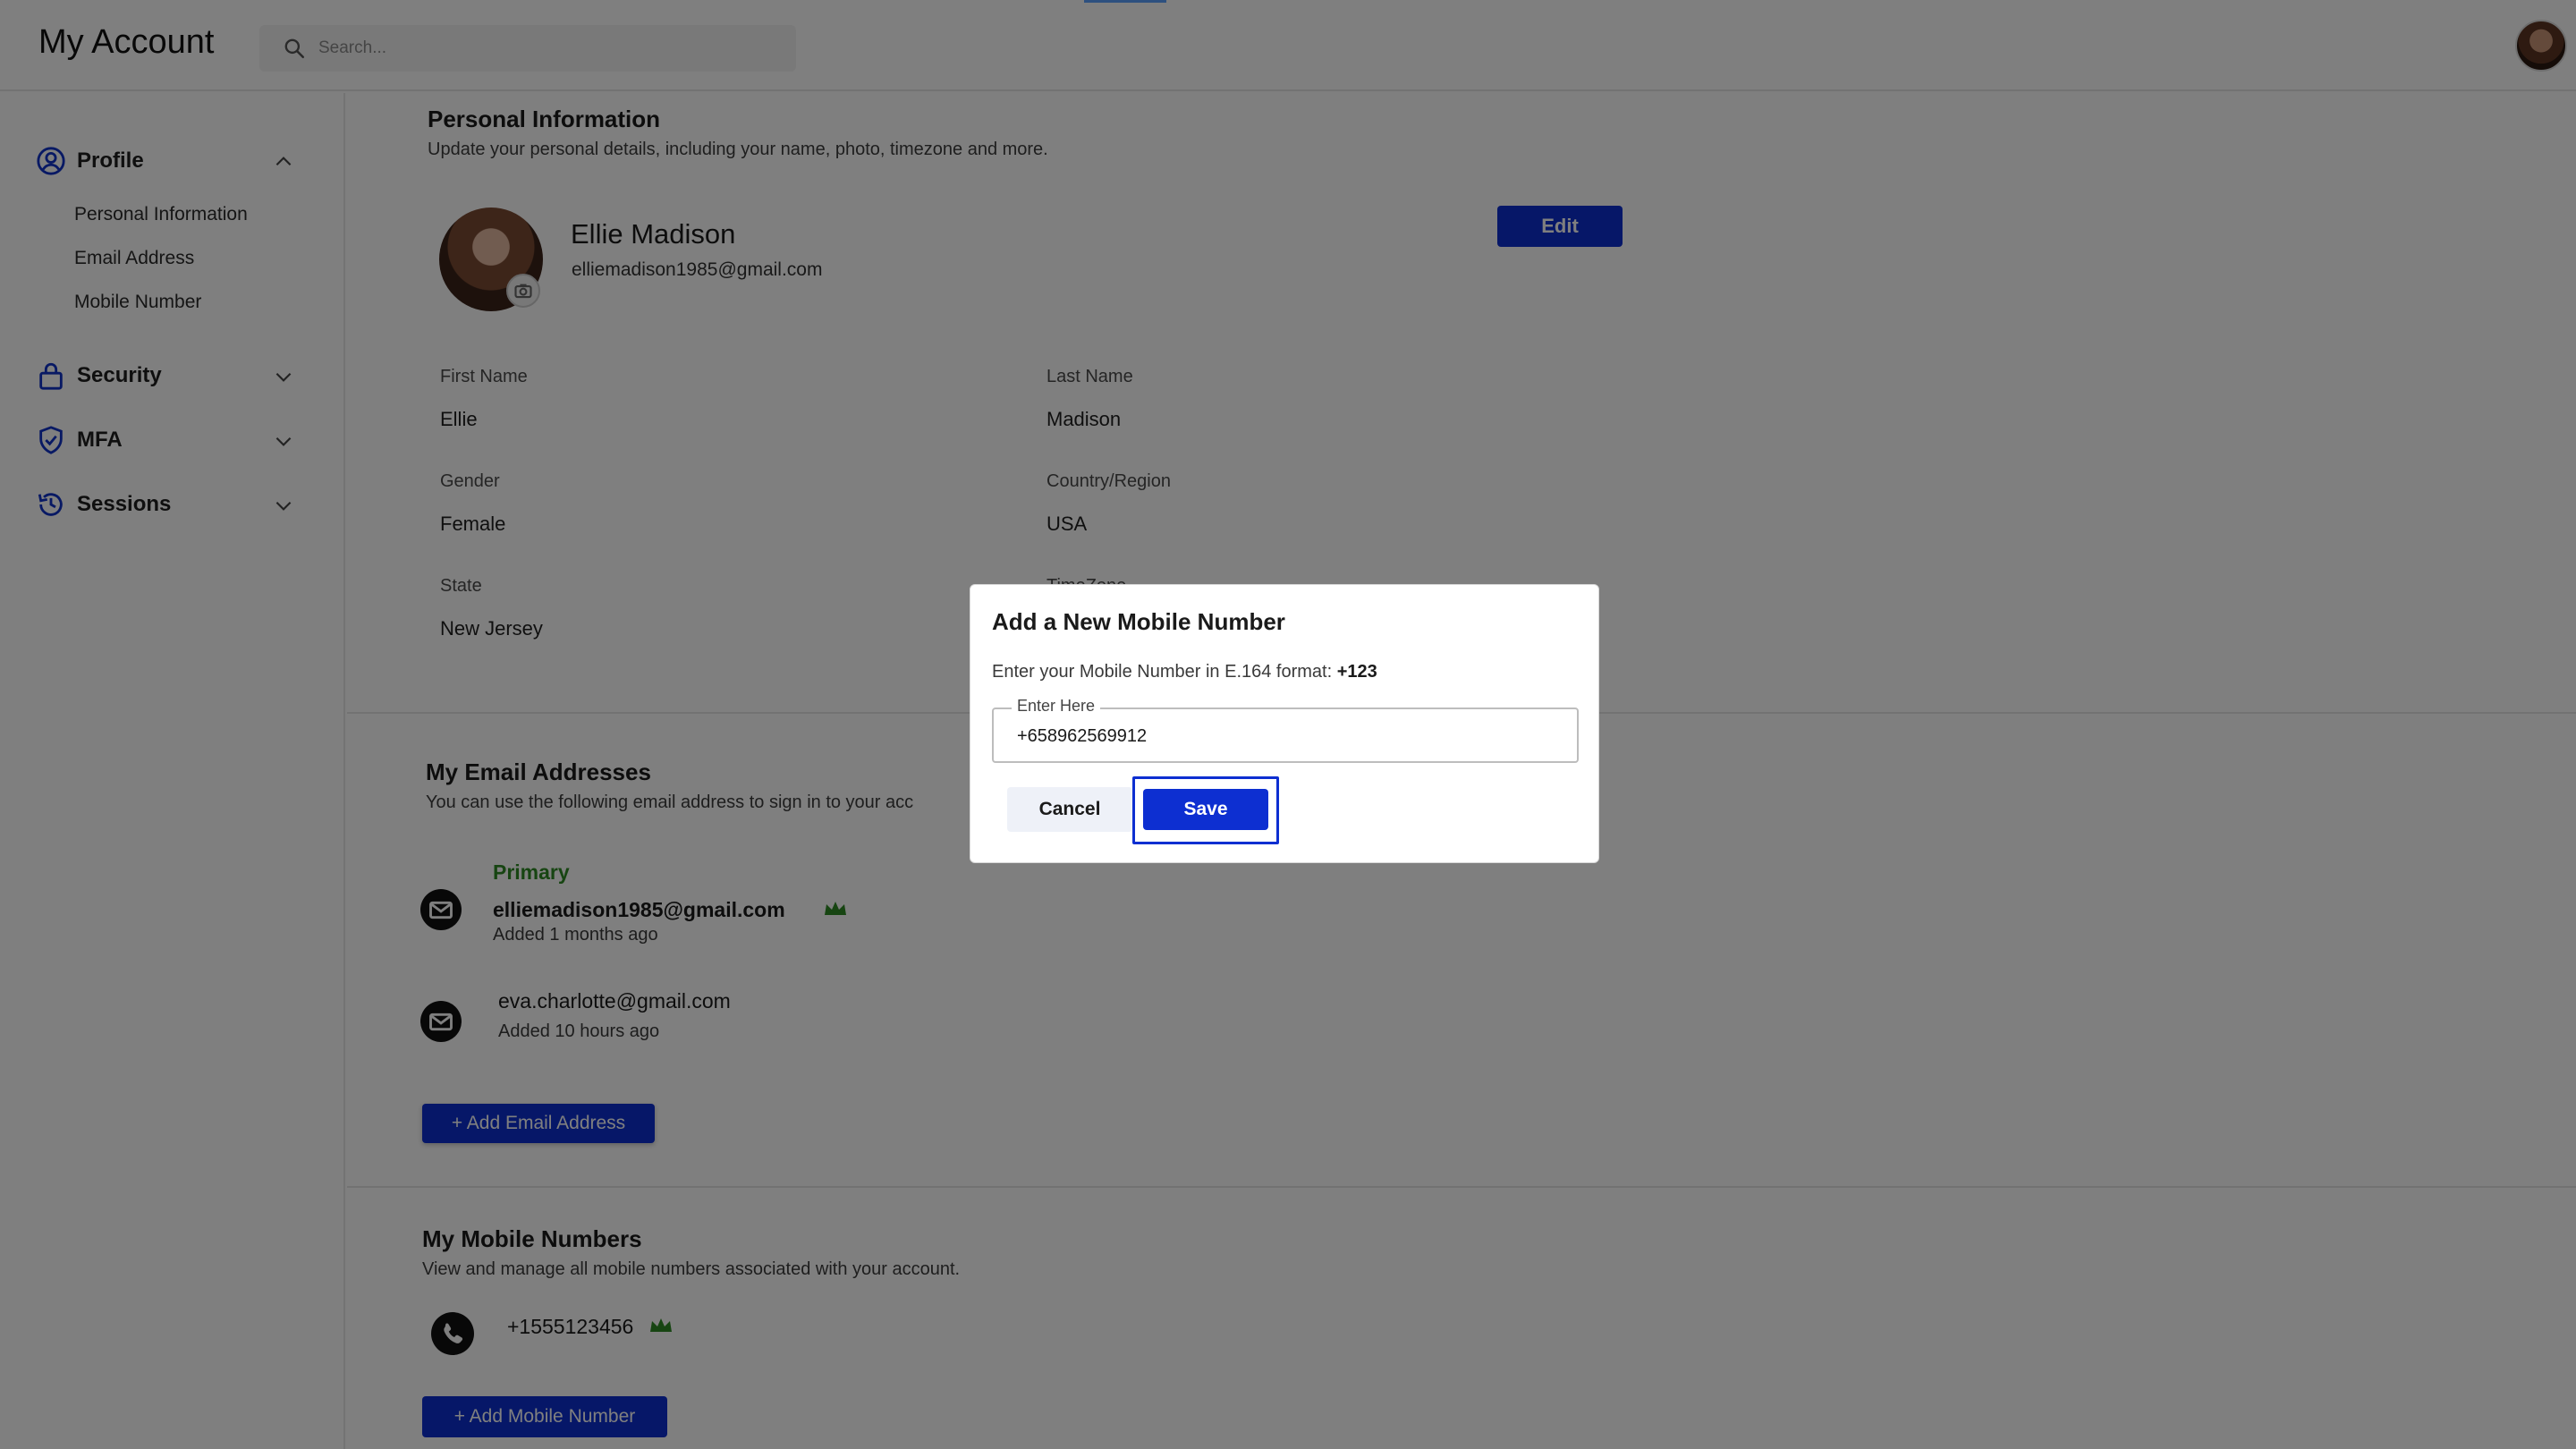 The width and height of the screenshot is (2576, 1449). I want to click on field-label: Enter Here, so click(1056, 706).